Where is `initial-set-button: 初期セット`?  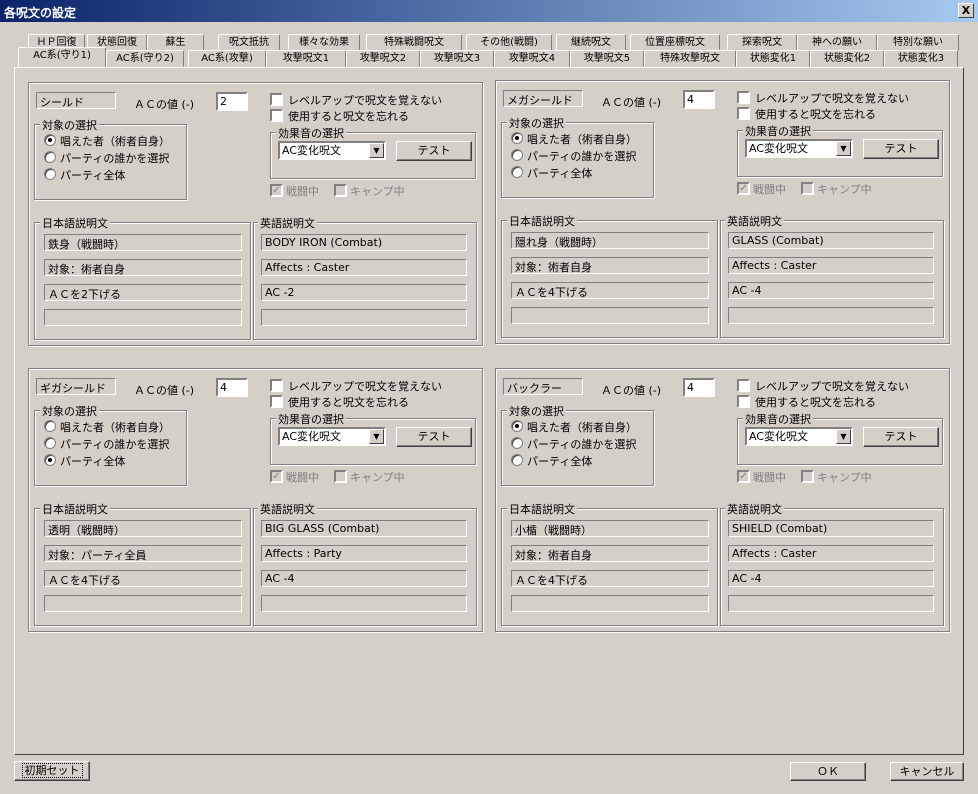 initial-set-button: 初期セット is located at coordinates (52, 771).